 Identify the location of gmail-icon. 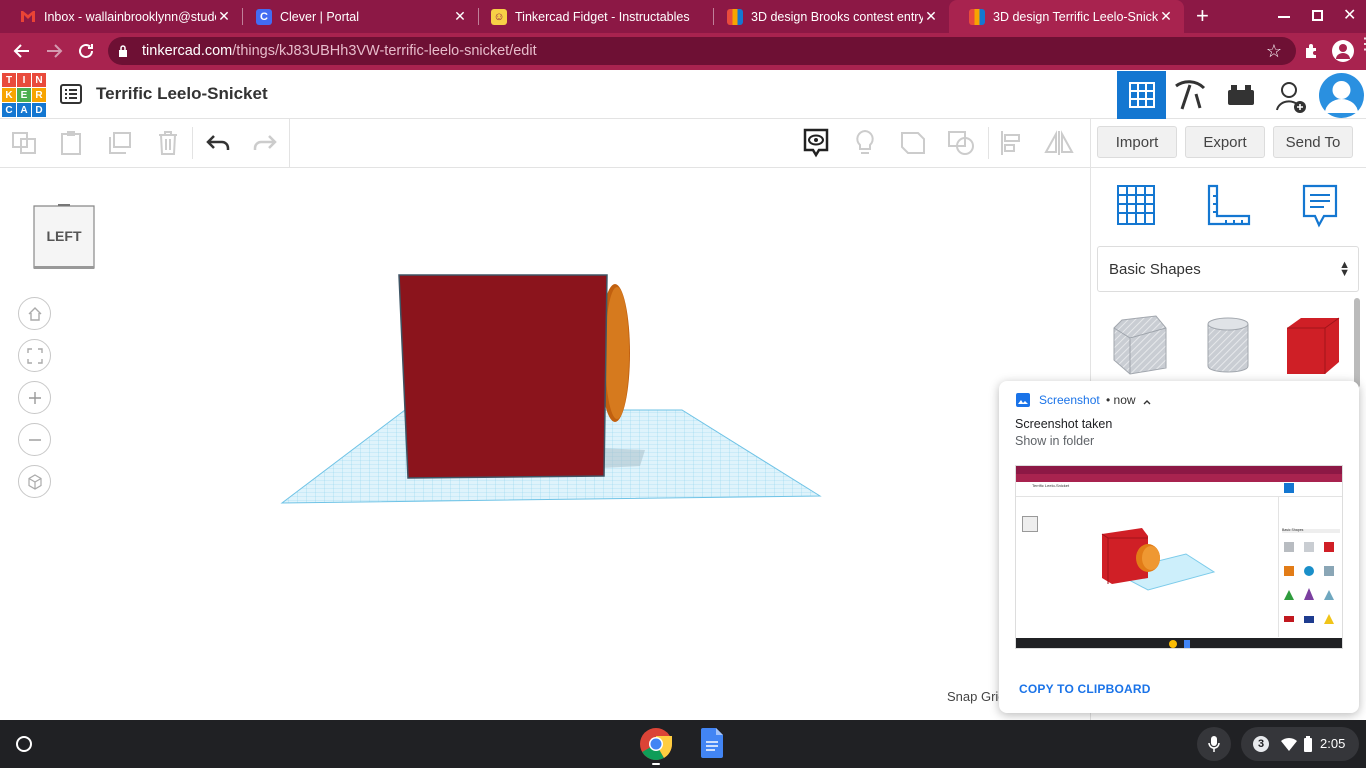
(28, 17).